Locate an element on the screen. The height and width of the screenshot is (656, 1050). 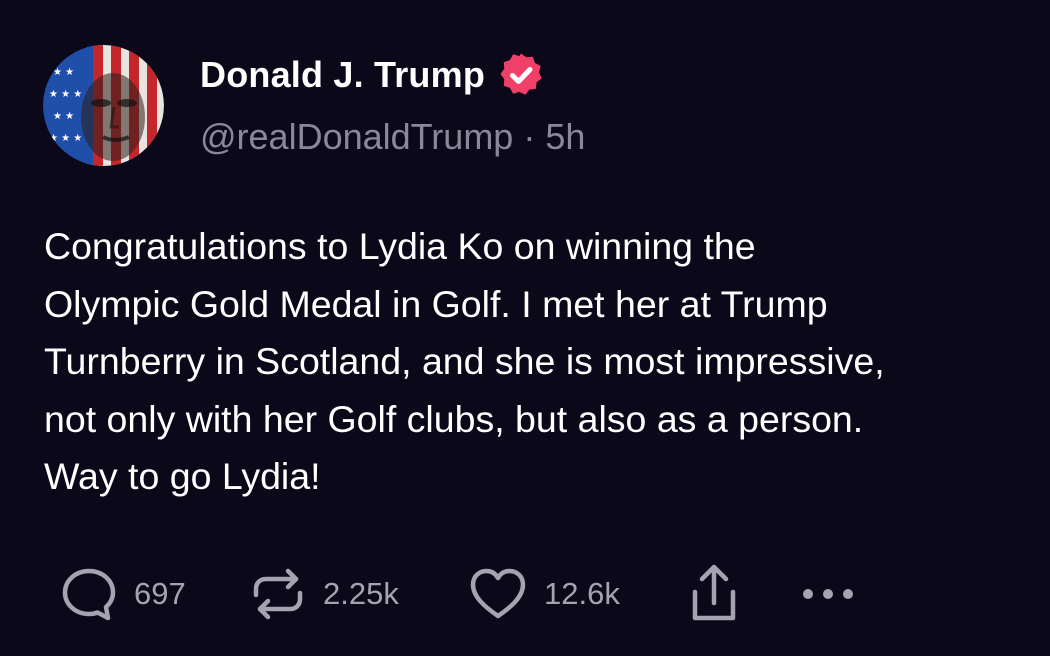
author-handle: @realDonaldTrump is located at coordinates (356, 137).